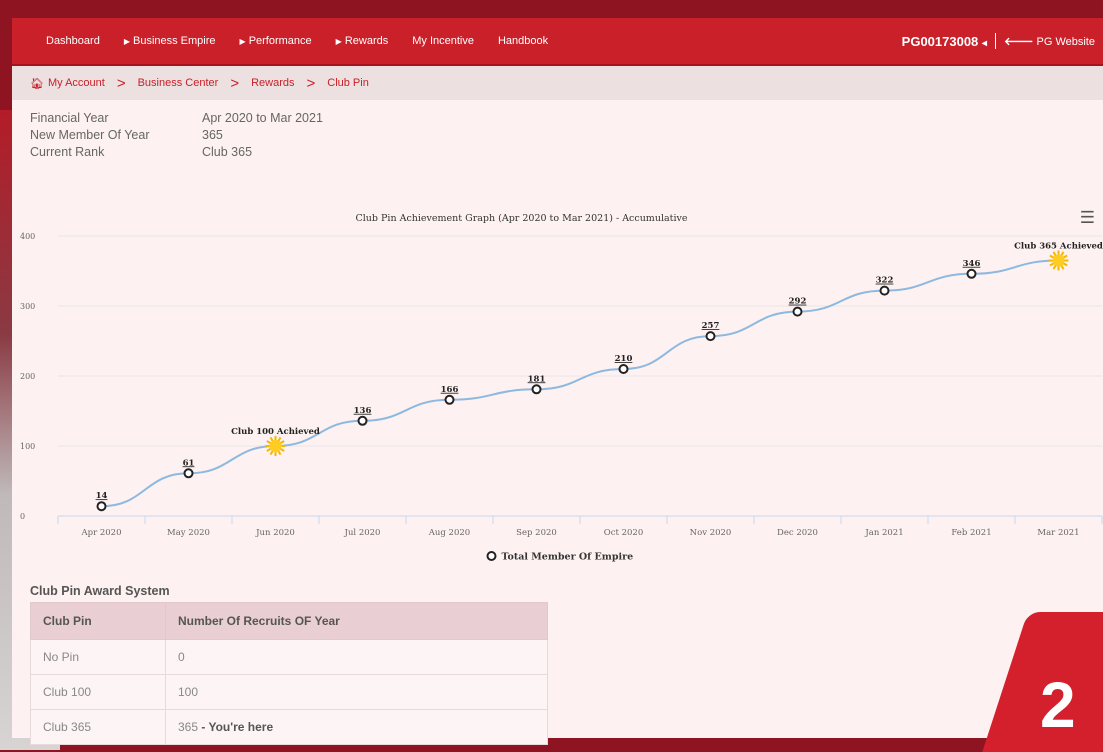 The height and width of the screenshot is (752, 1103). Describe the element at coordinates (623, 533) in the screenshot. I see `x-tick-label: Oct 2020` at that location.